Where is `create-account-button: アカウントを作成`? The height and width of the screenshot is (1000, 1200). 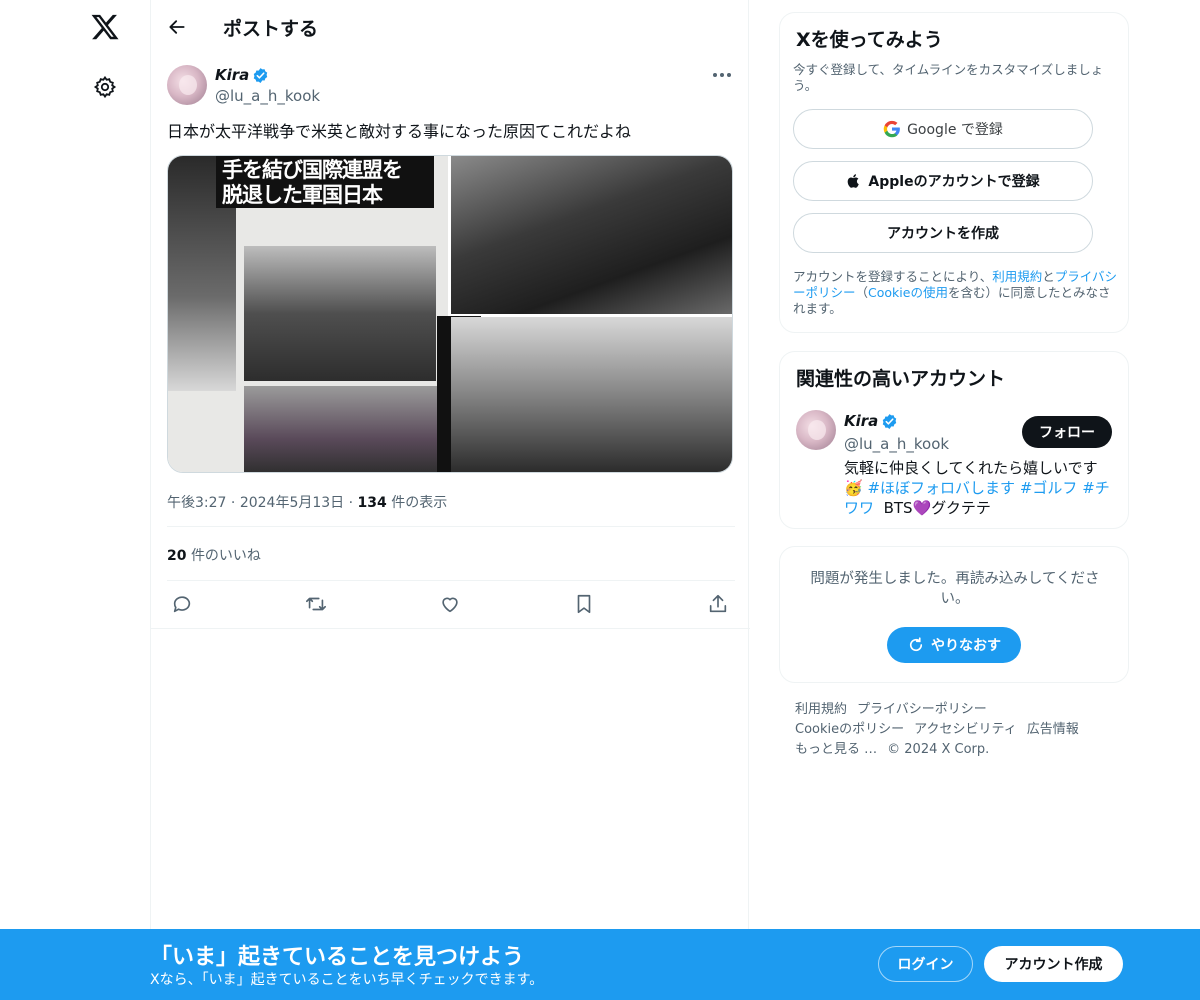 create-account-button: アカウントを作成 is located at coordinates (943, 233).